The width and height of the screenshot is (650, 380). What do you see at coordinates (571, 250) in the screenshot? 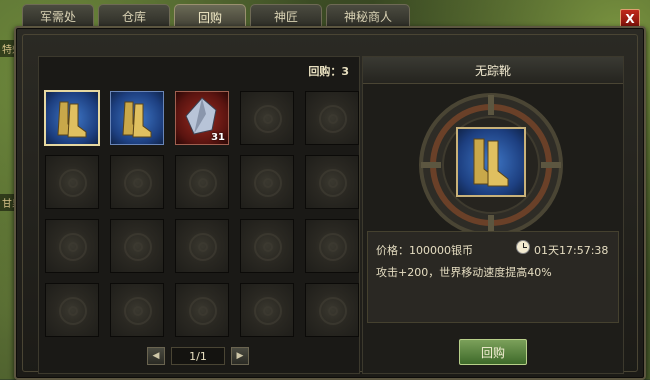
I see `expire-timer: 01天17:57:38` at bounding box center [571, 250].